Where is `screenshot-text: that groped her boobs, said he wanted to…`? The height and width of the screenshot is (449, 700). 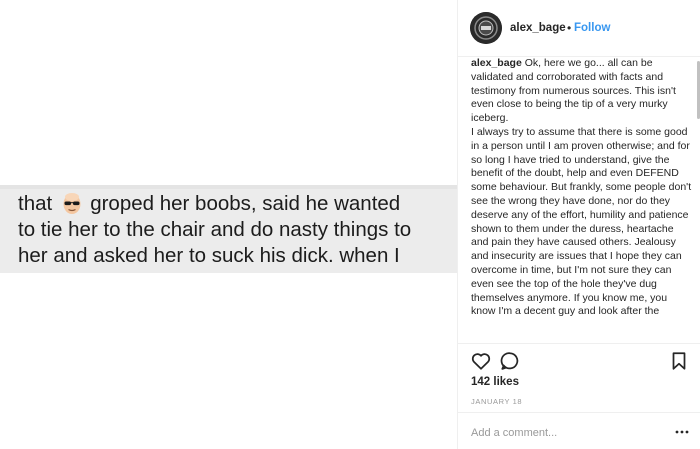 screenshot-text: that groped her boobs, said he wanted to… is located at coordinates (236, 230).